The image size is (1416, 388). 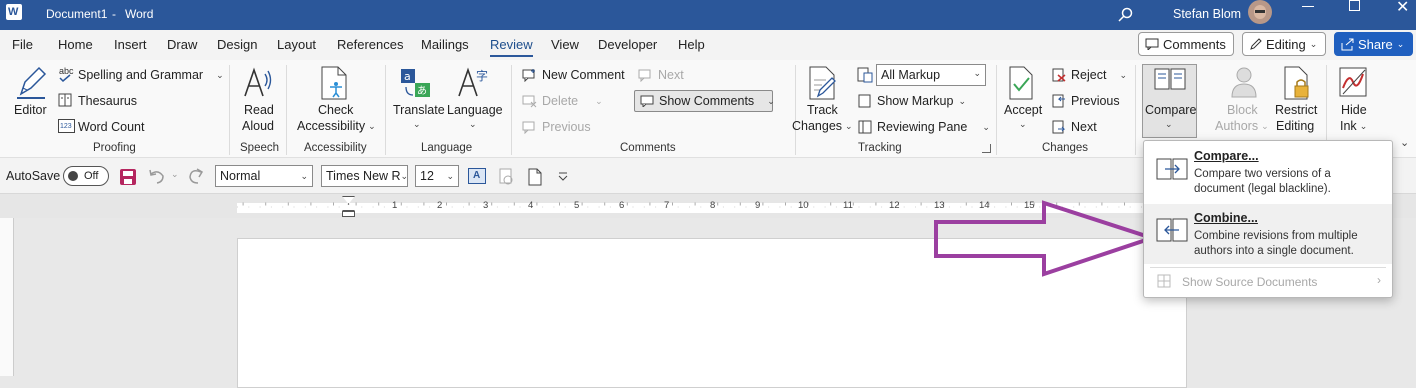 I want to click on ruler-number: 10, so click(x=803, y=205).